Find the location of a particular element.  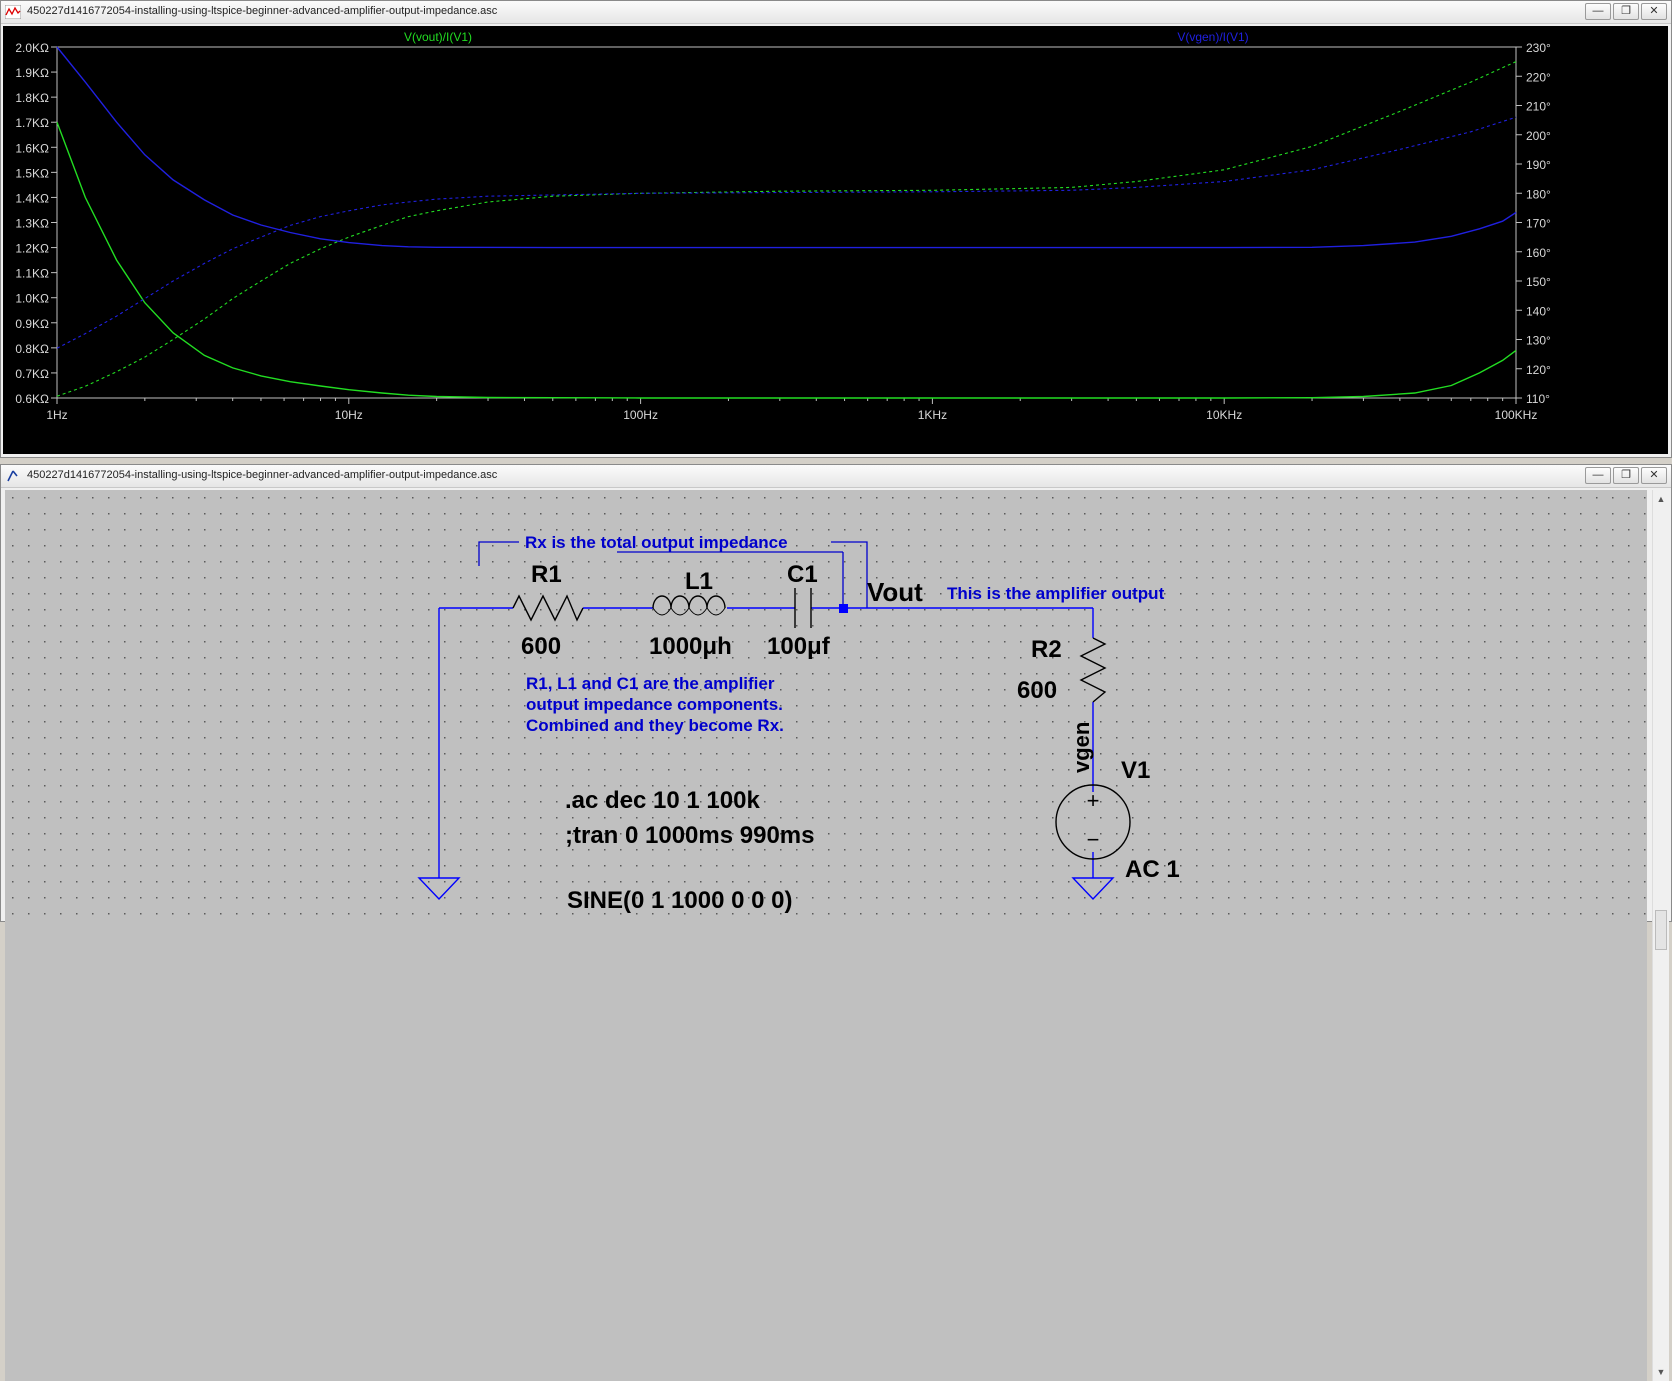

left-axis-tick-label: 1.3KΩ is located at coordinates (32, 224).